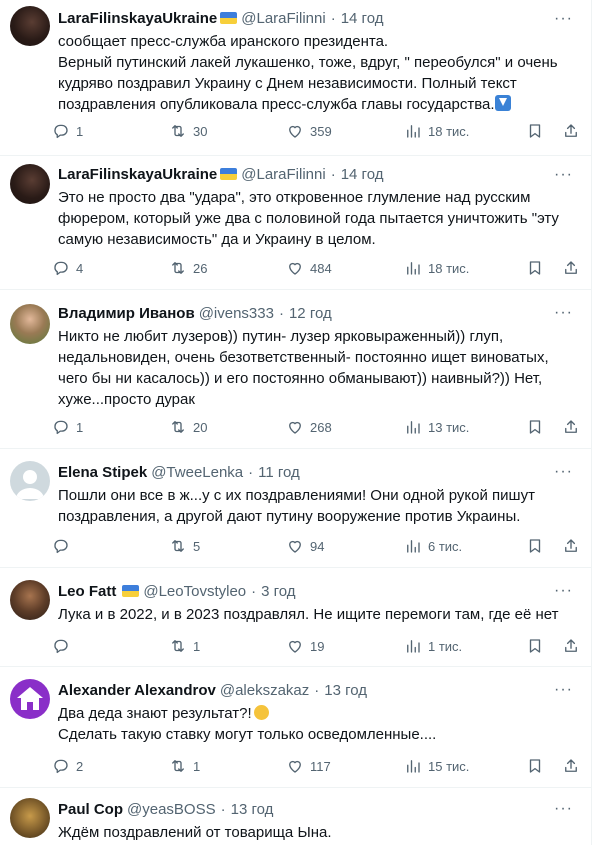  I want to click on timestamp: 12 год, so click(310, 313).